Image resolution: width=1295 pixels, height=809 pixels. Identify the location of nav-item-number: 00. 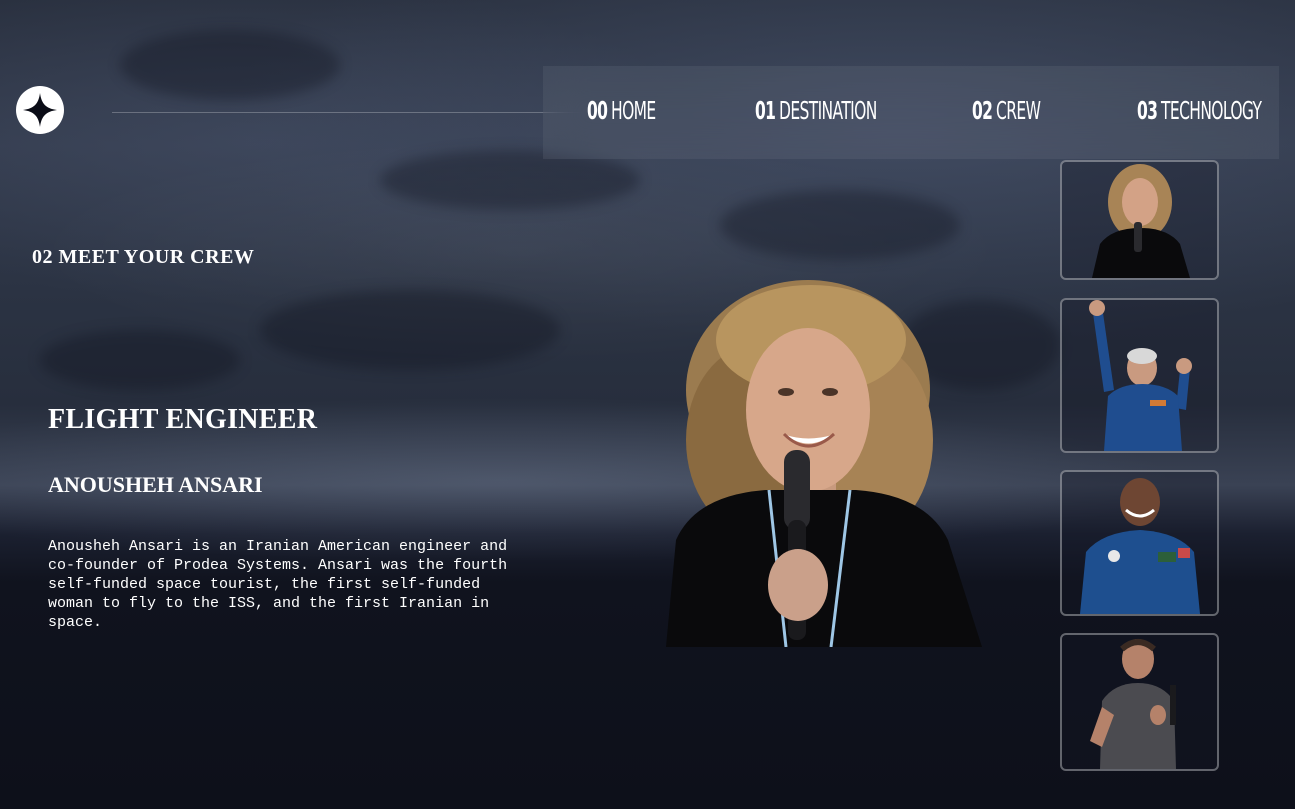
(597, 110).